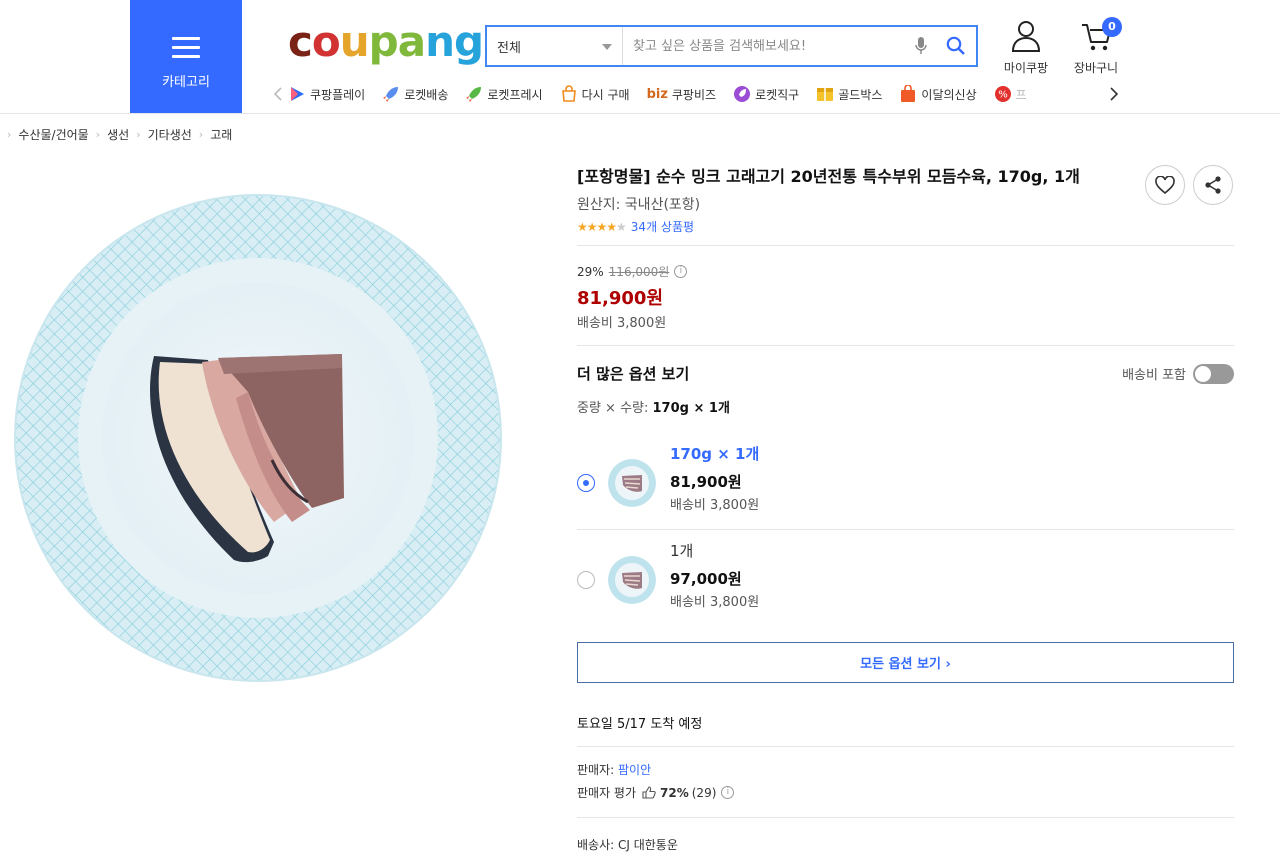  What do you see at coordinates (633, 374) in the screenshot?
I see `options-heading: 더 많은 옵션 보기` at bounding box center [633, 374].